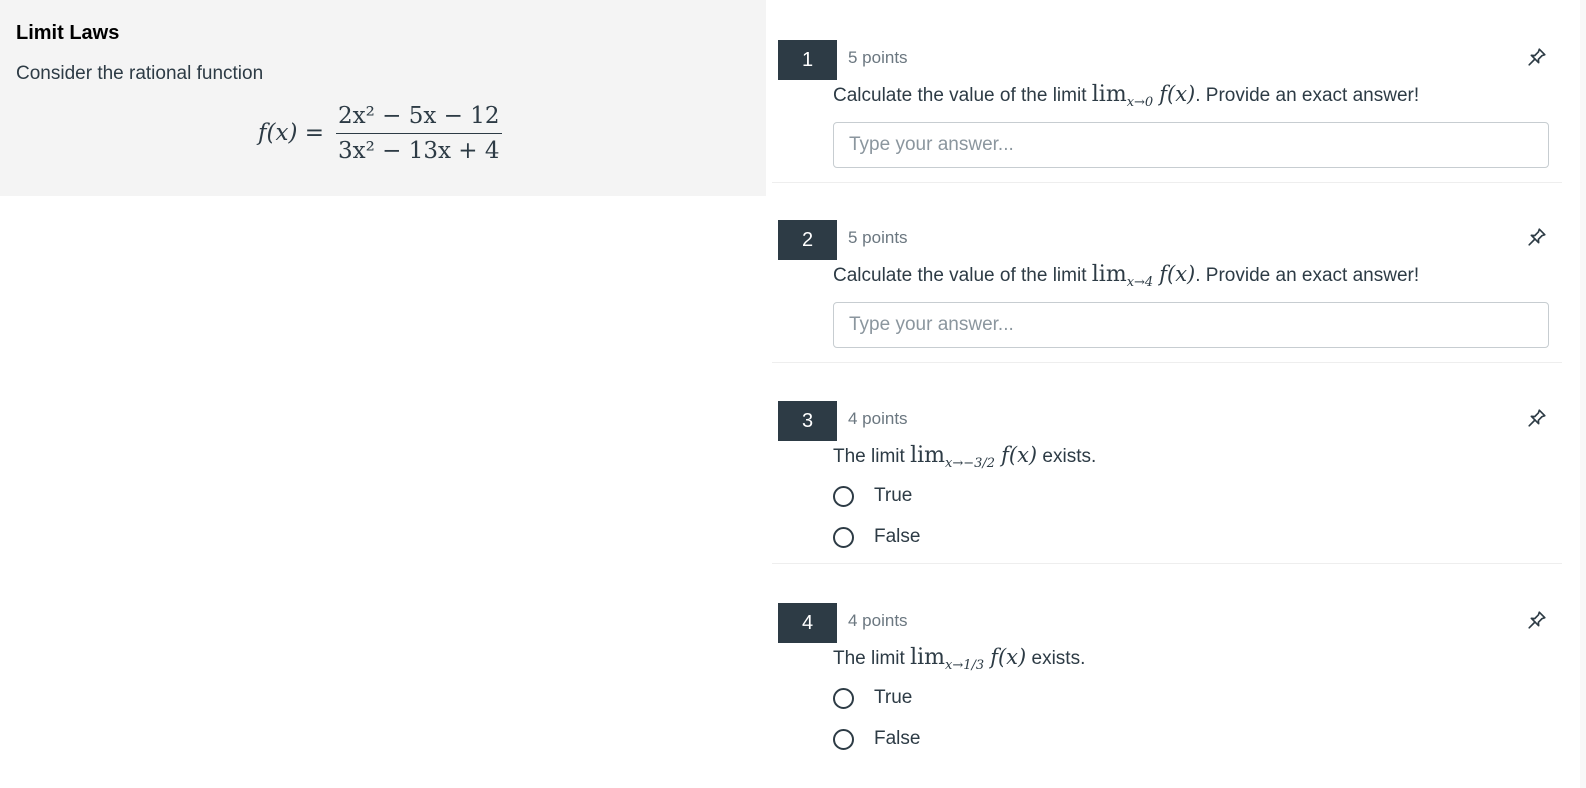  I want to click on limit-expression: limx→1/3 f(x), so click(968, 659).